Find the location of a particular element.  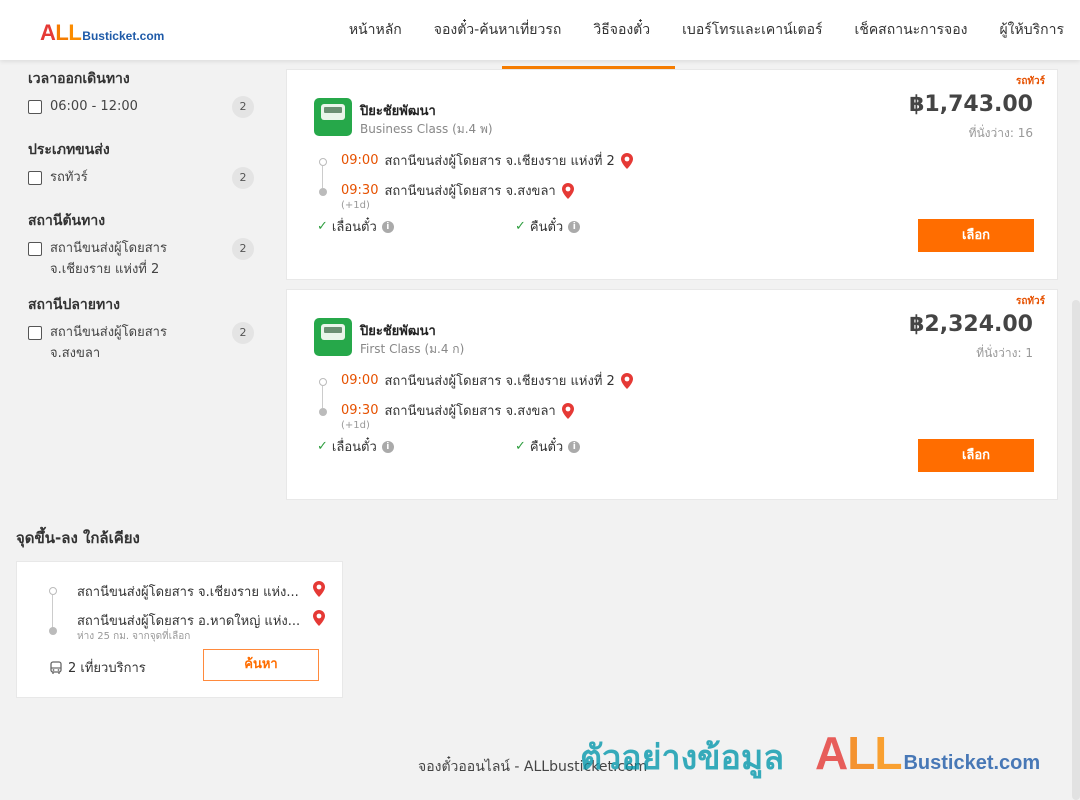

nav-book-search: จองตั๋ว-ค้นหาเที่ยวรถ is located at coordinates (498, 30).